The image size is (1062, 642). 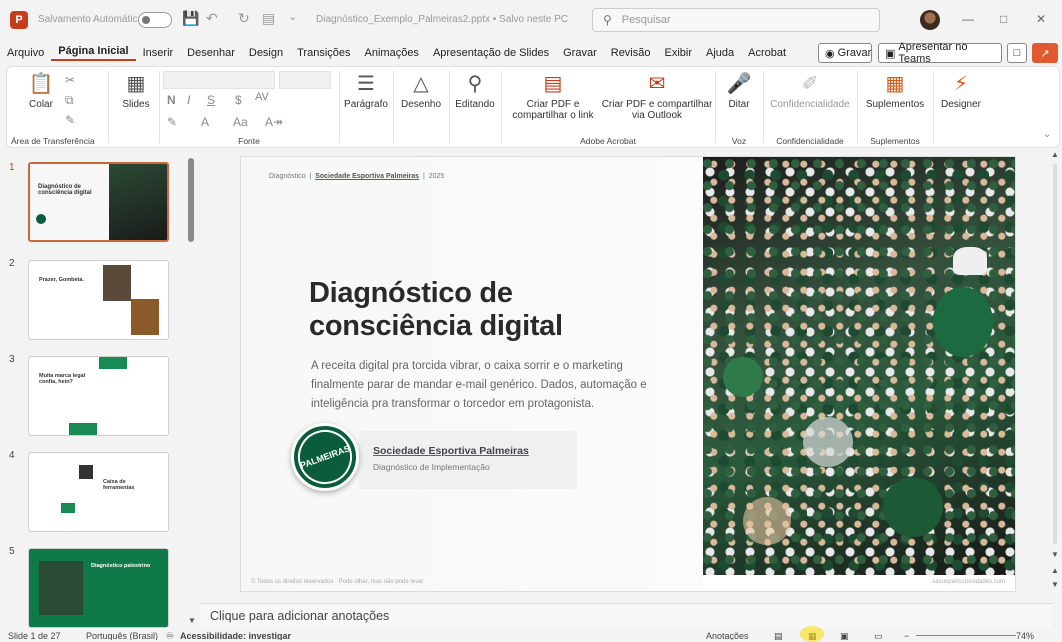 I want to click on underline-button: S, so click(x=211, y=100).